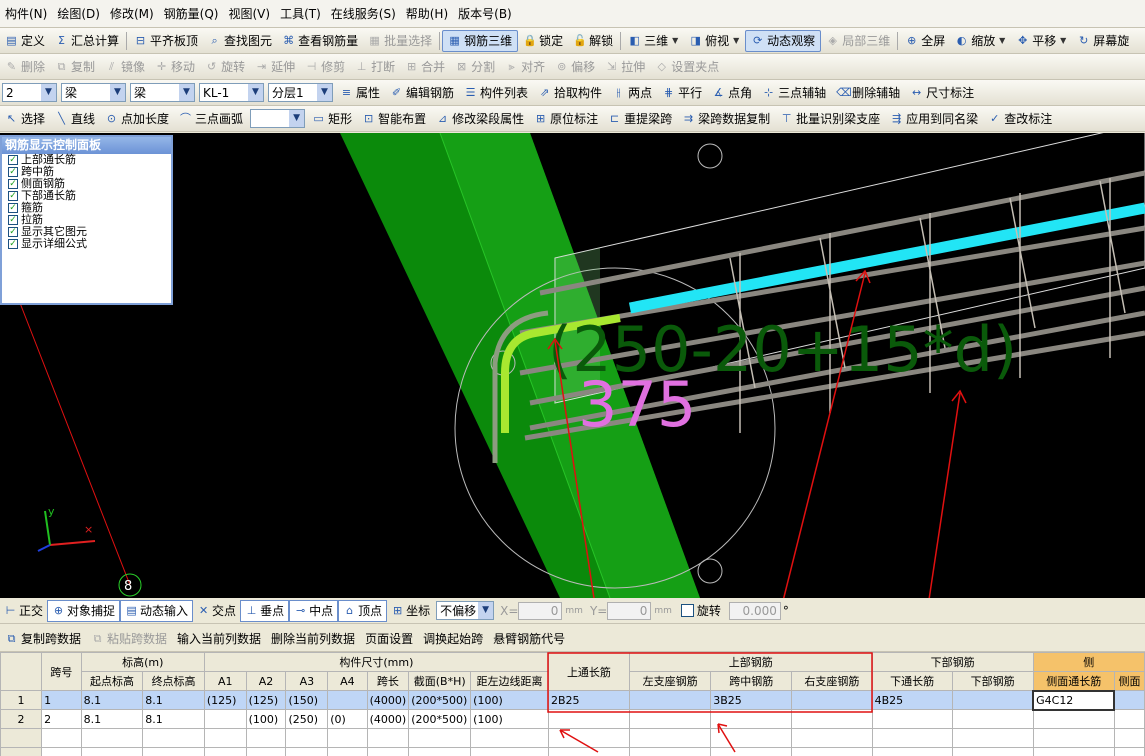 Image resolution: width=1145 pixels, height=756 pixels. I want to click on break-button: ⊥ 打断, so click(375, 67).